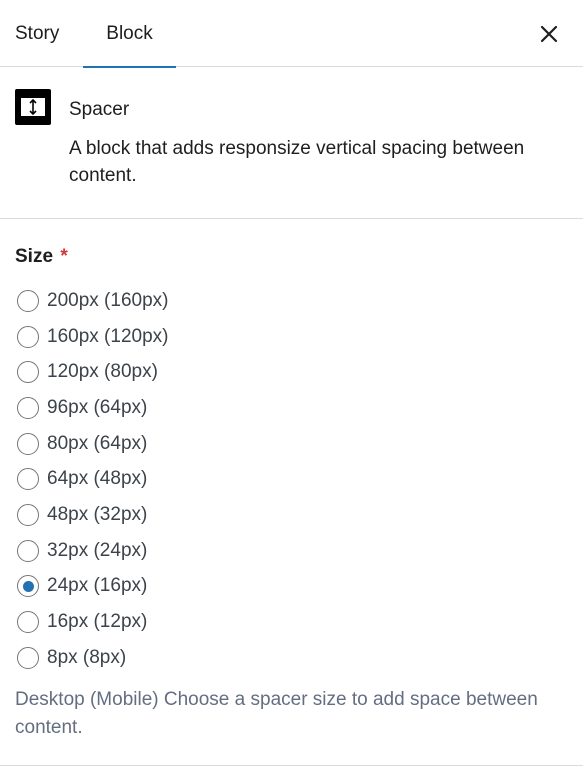  I want to click on size-option: 64px (48px), so click(287, 479).